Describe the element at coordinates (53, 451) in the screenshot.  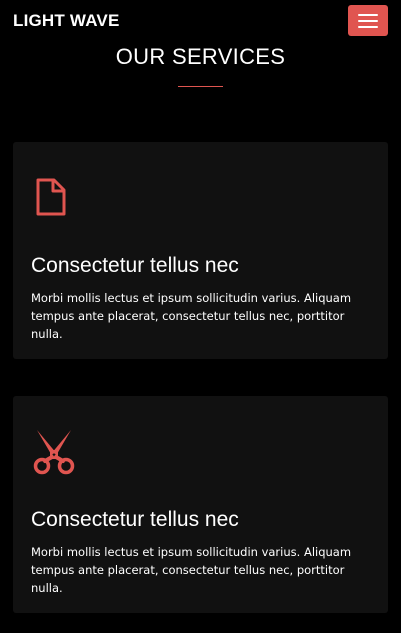
I see `scissors-icon` at that location.